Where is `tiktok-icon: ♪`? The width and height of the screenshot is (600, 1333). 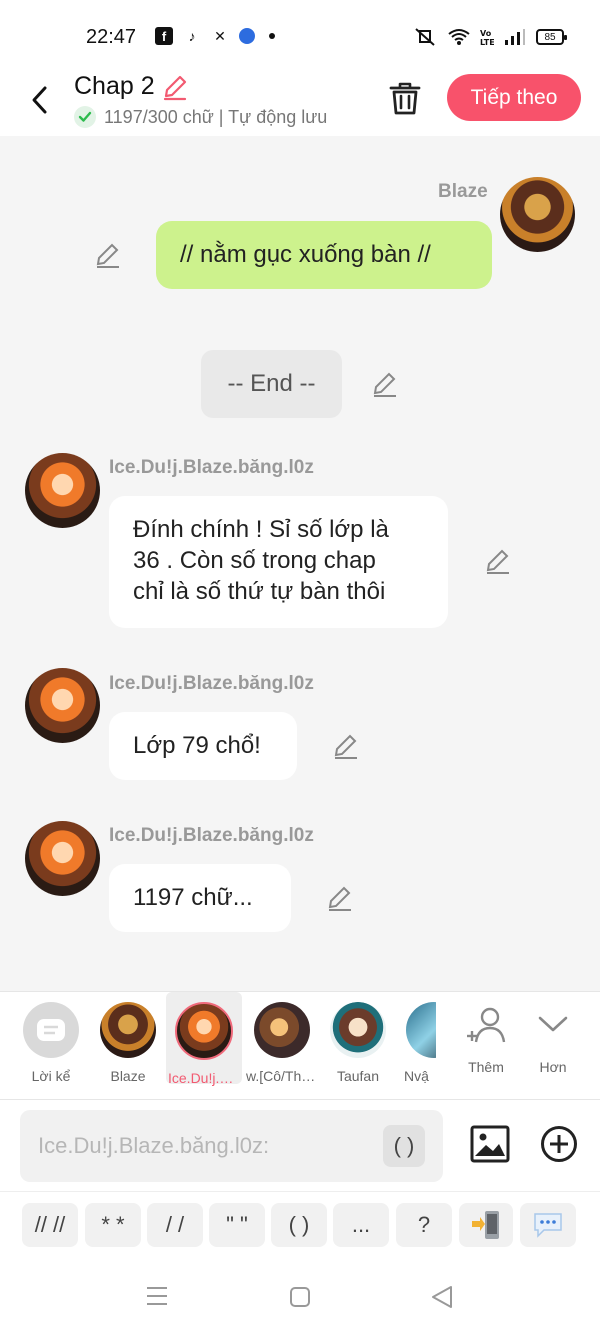 tiktok-icon: ♪ is located at coordinates (192, 36).